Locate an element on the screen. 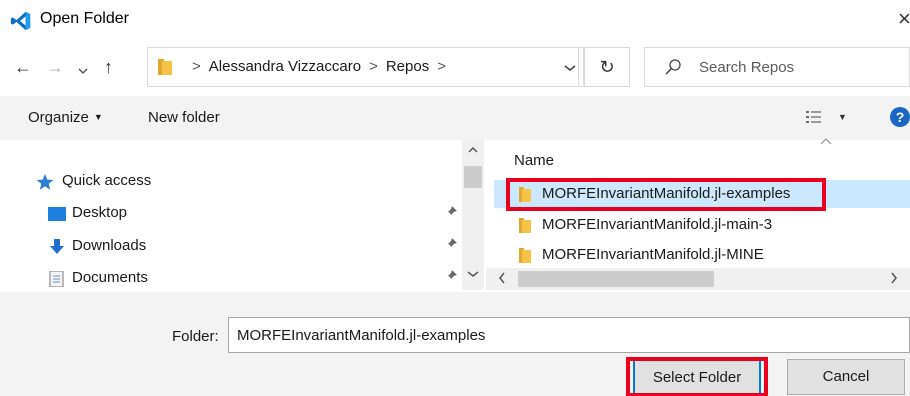  address-dropdown-button is located at coordinates (570, 67).